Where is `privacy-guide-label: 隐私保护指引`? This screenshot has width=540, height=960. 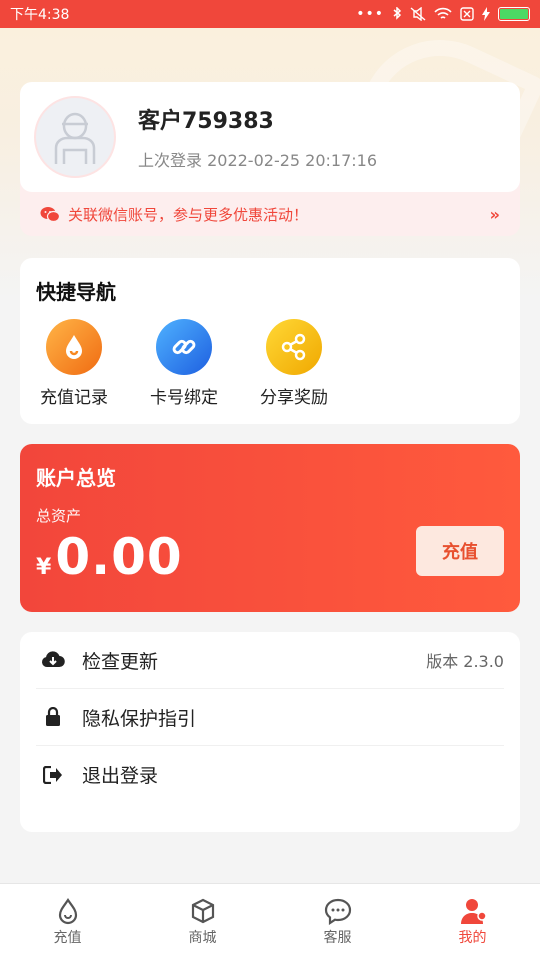
privacy-guide-label: 隐私保护指引 is located at coordinates (139, 718).